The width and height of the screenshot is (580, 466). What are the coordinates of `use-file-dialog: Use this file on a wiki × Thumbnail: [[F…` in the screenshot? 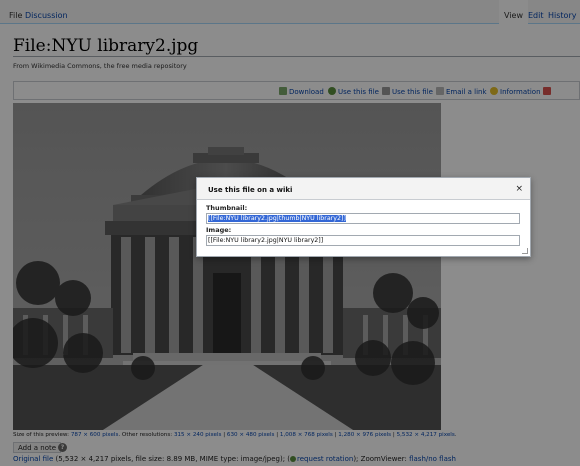 It's located at (363, 217).